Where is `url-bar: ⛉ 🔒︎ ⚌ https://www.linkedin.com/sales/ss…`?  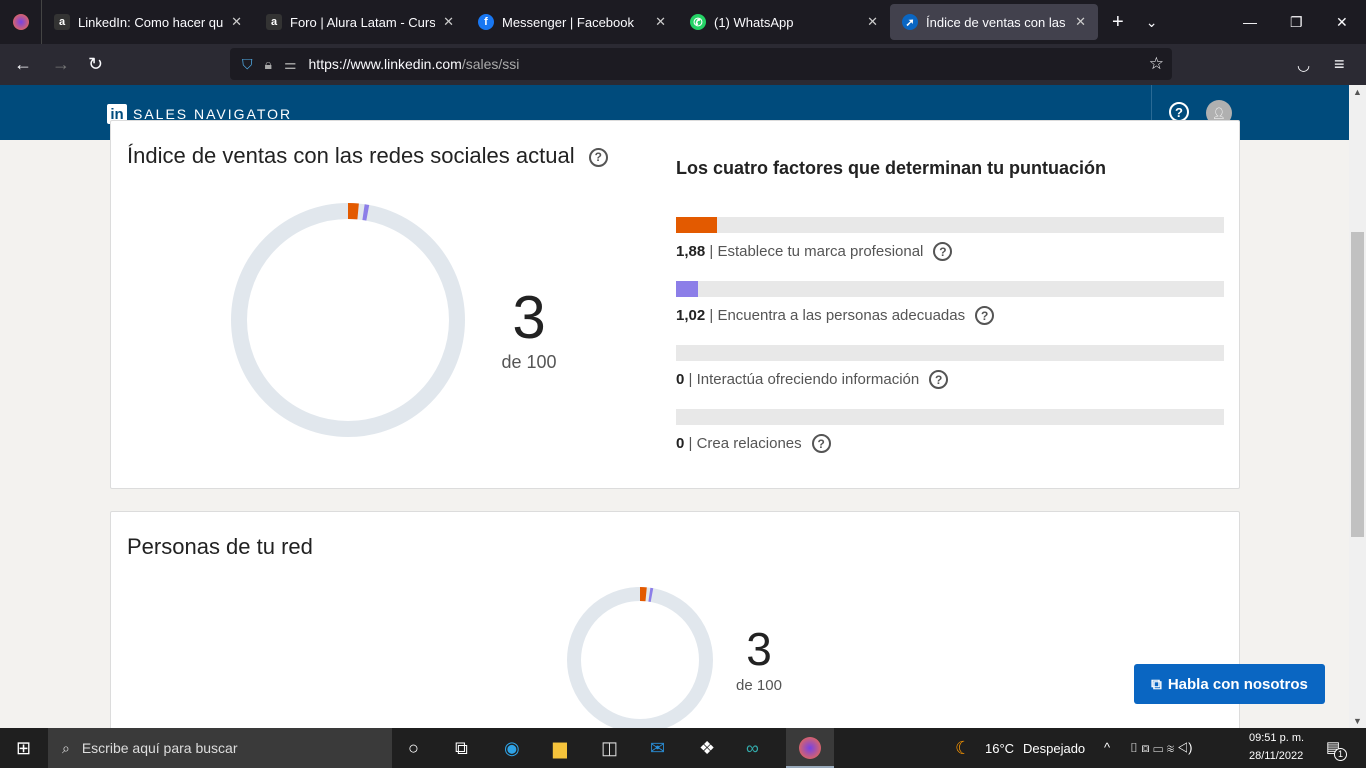 url-bar: ⛉ 🔒︎ ⚌ https://www.linkedin.com/sales/ss… is located at coordinates (701, 64).